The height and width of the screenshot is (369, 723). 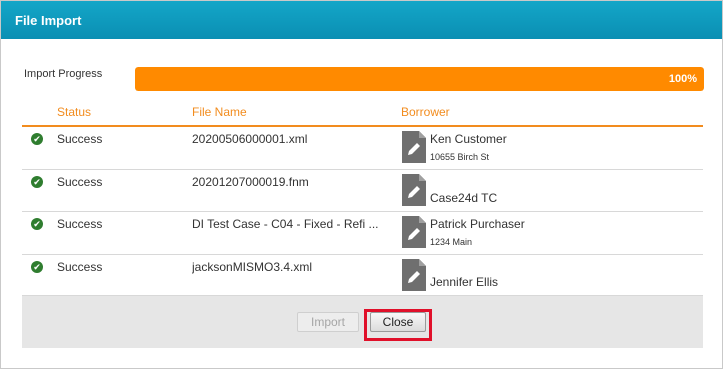 I want to click on import-progress-bar: 100%, so click(x=419, y=79).